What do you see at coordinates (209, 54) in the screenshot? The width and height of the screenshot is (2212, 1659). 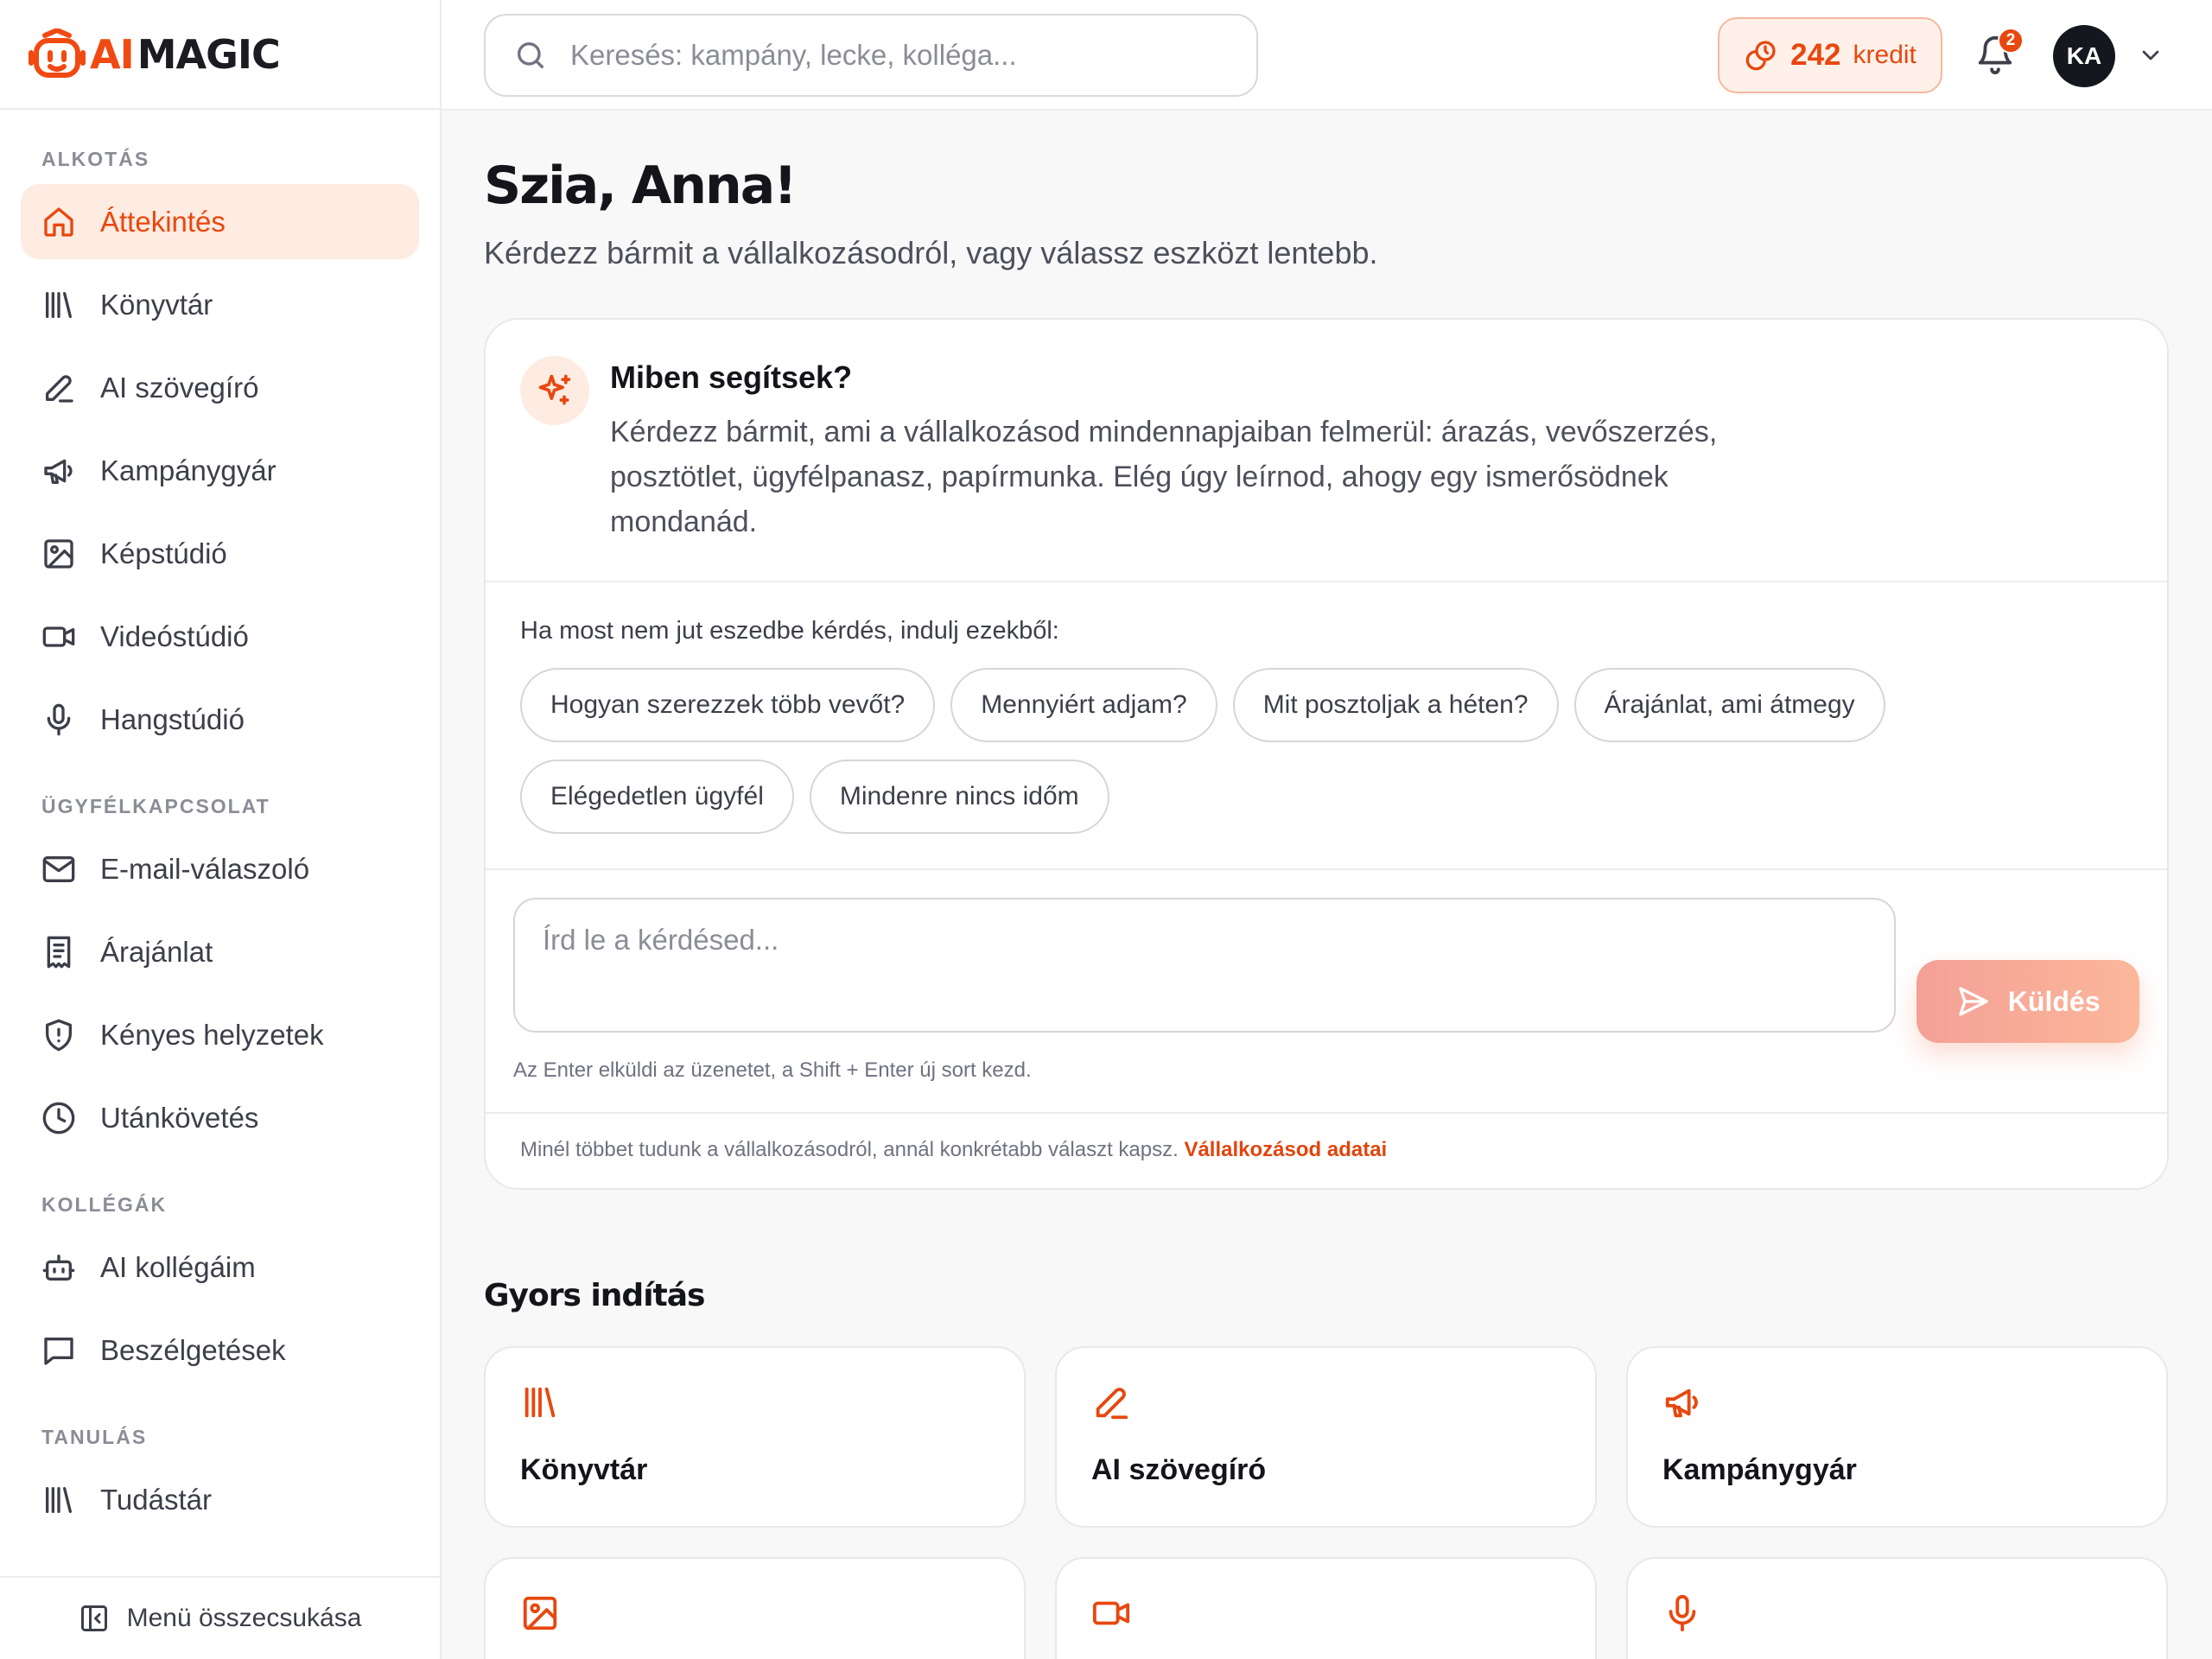 I see `logo-text-magic: MAGIC` at bounding box center [209, 54].